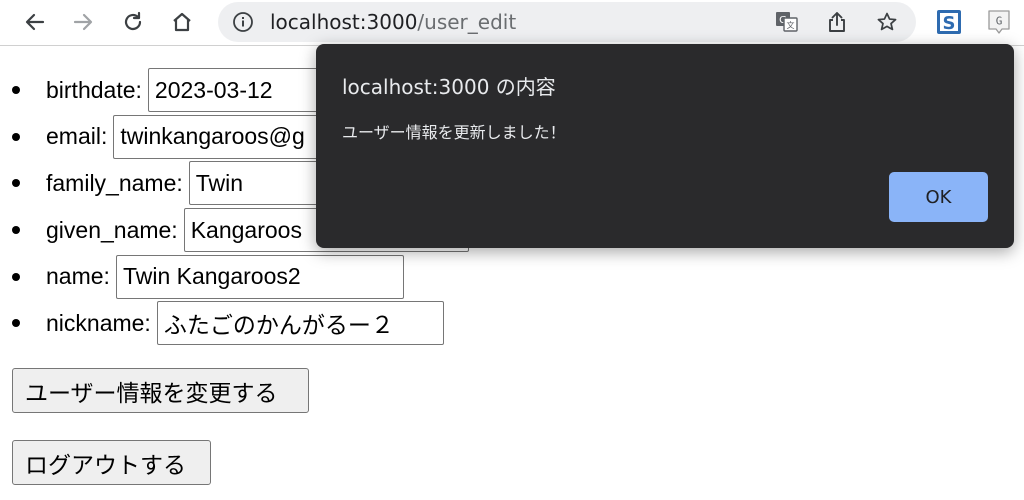  What do you see at coordinates (111, 462) in the screenshot?
I see `logout-button: ログアウトする` at bounding box center [111, 462].